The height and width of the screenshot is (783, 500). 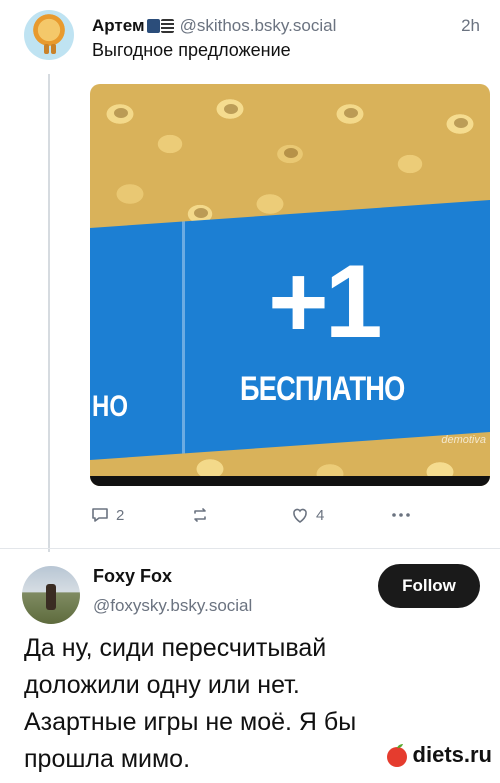 I want to click on post-time: 2h, so click(x=470, y=26).